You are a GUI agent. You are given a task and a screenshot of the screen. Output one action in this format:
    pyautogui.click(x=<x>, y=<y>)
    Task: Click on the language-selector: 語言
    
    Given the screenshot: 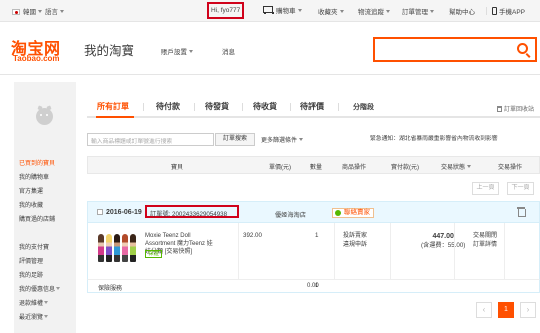 What is the action you would take?
    pyautogui.click(x=54, y=11)
    